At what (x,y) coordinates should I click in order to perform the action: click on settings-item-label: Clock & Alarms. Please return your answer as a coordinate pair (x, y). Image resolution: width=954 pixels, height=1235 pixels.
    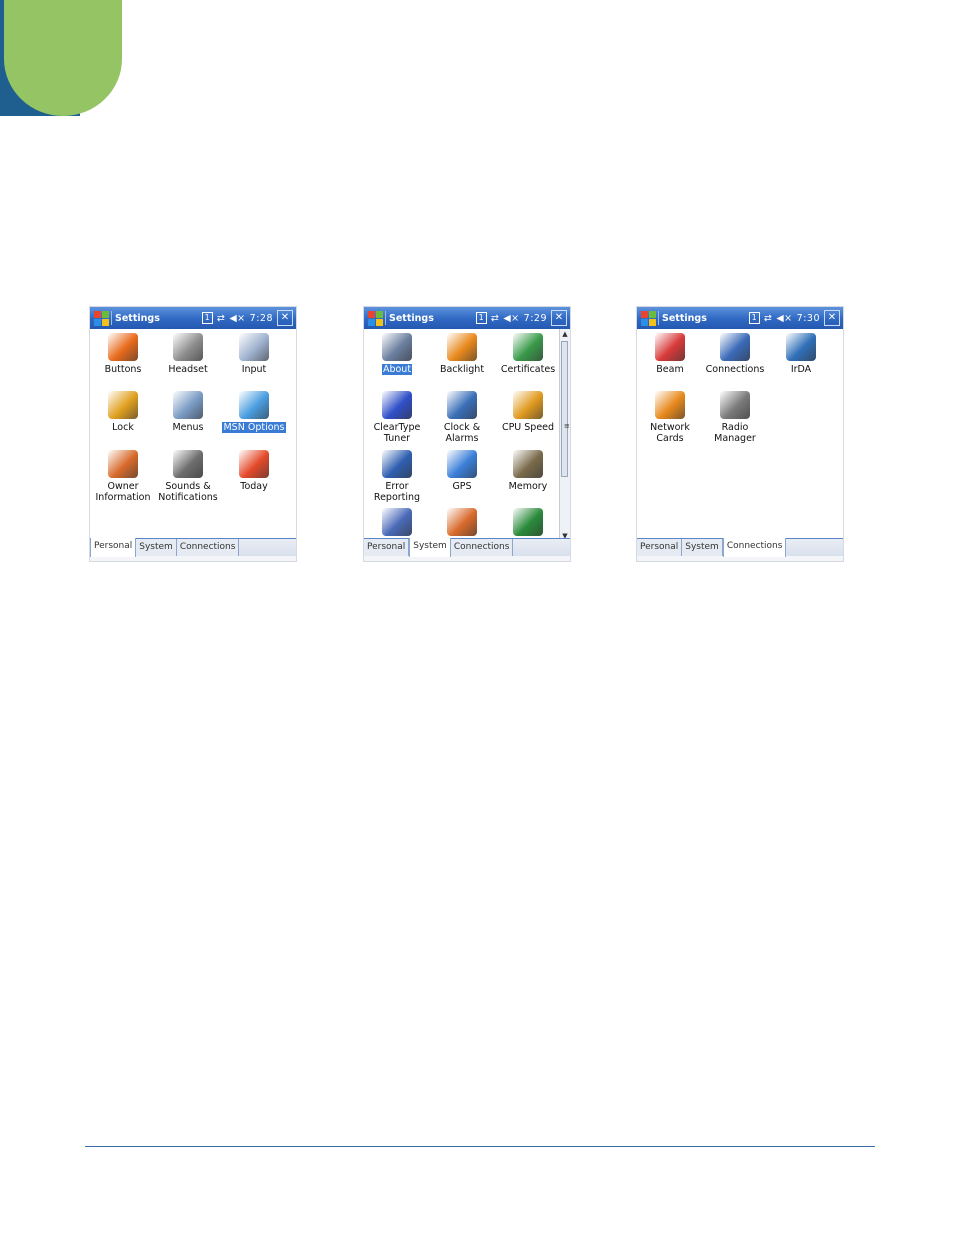
    Looking at the image, I should click on (462, 433).